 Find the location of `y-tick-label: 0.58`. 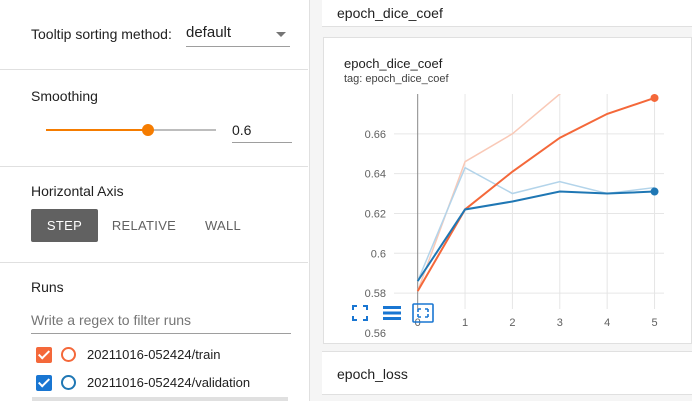

y-tick-label: 0.58 is located at coordinates (375, 294).